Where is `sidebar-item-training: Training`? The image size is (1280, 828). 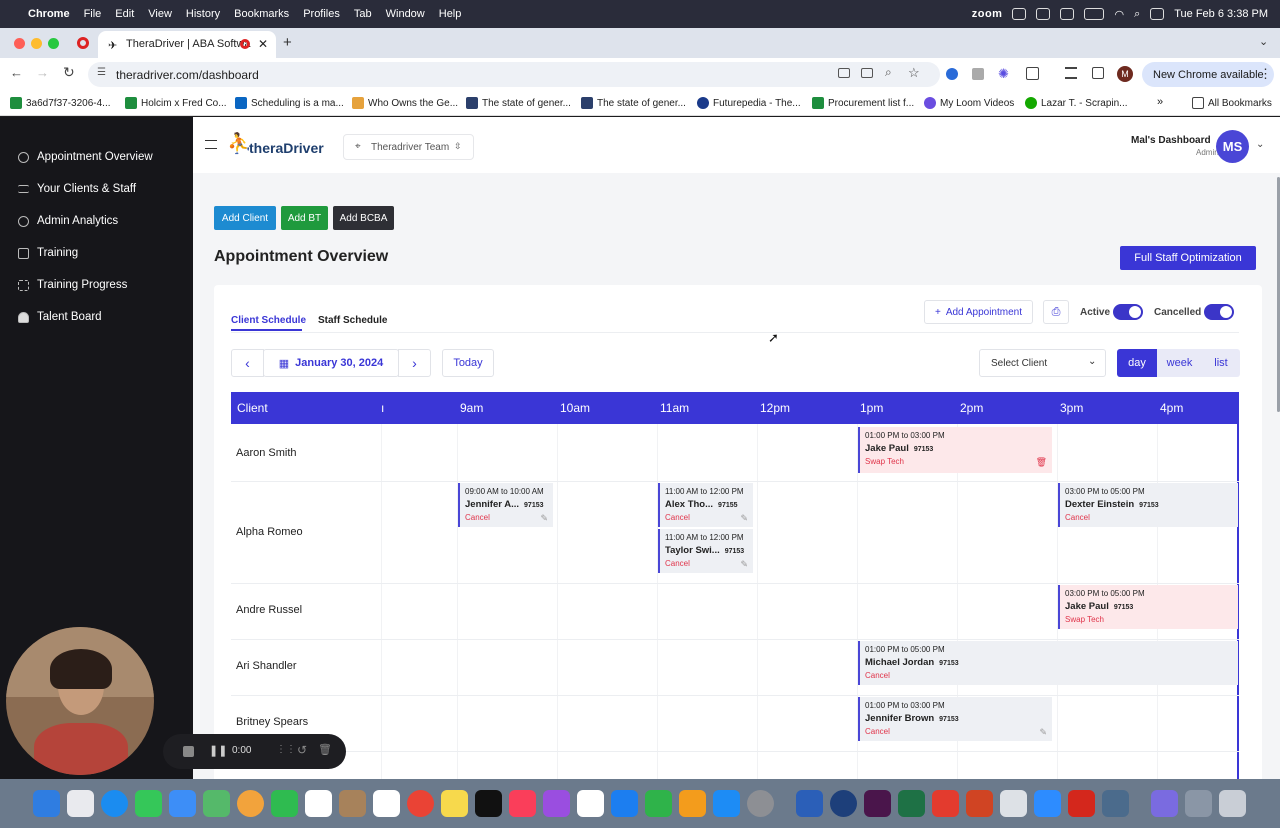 sidebar-item-training: Training is located at coordinates (48, 253).